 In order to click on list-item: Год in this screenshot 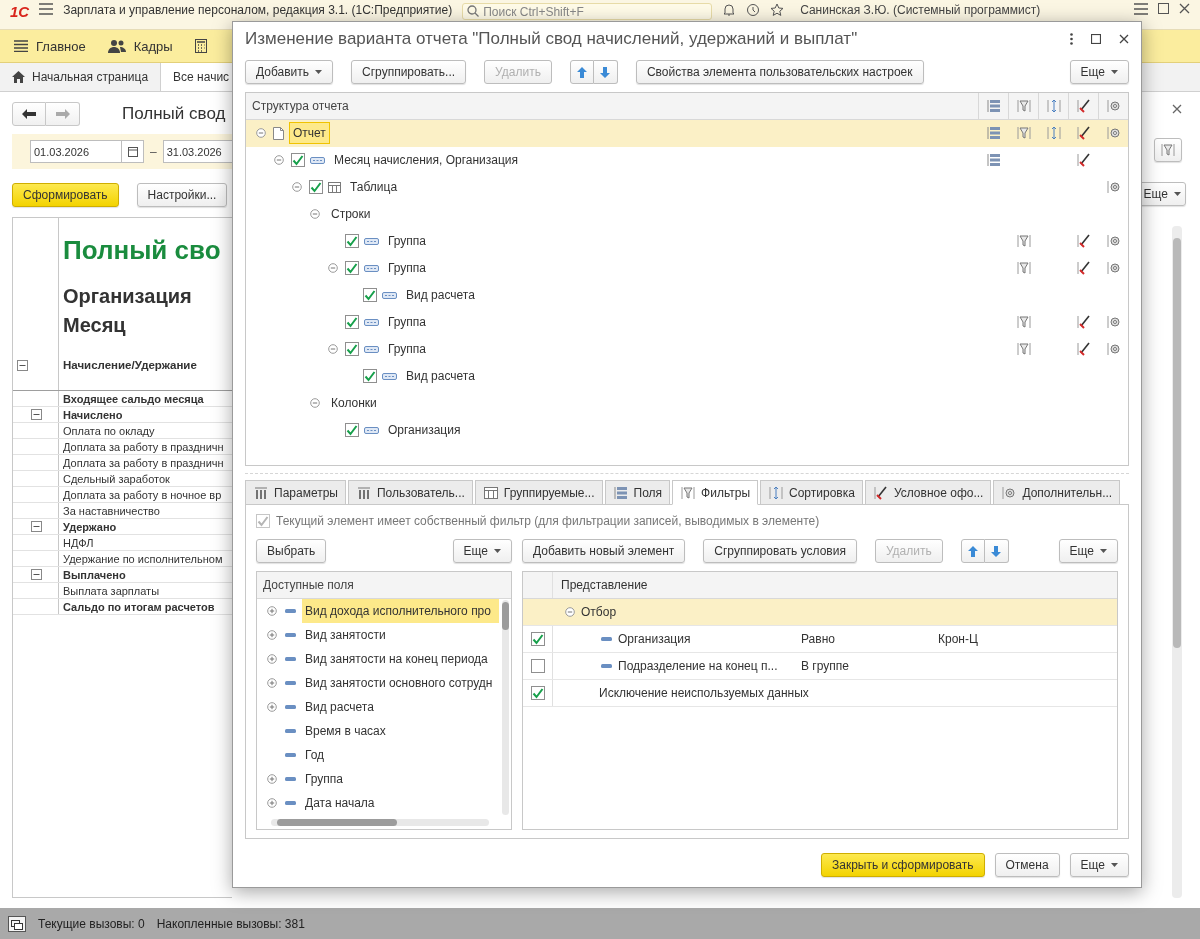, I will do `click(400, 755)`.